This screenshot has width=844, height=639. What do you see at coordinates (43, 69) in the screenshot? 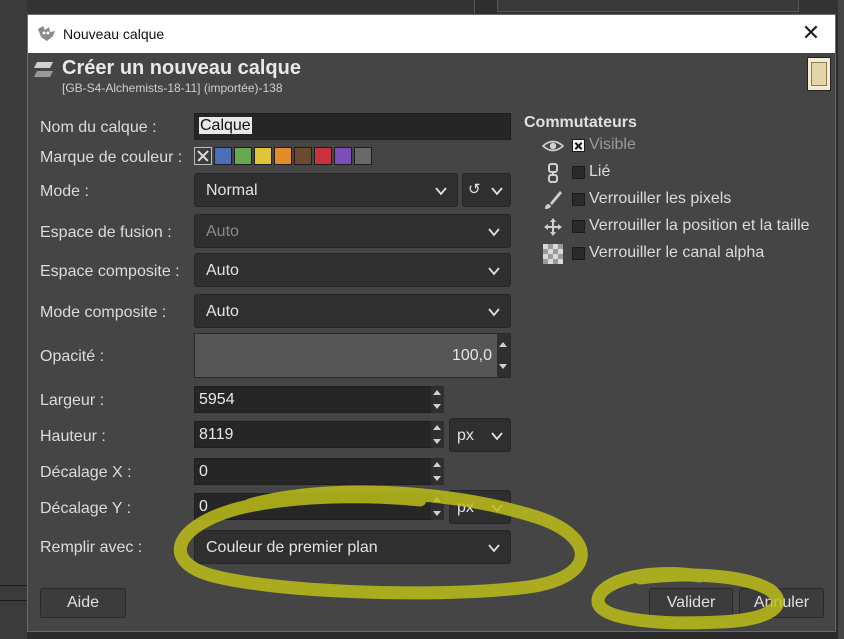
I see `layer-stack-icon` at bounding box center [43, 69].